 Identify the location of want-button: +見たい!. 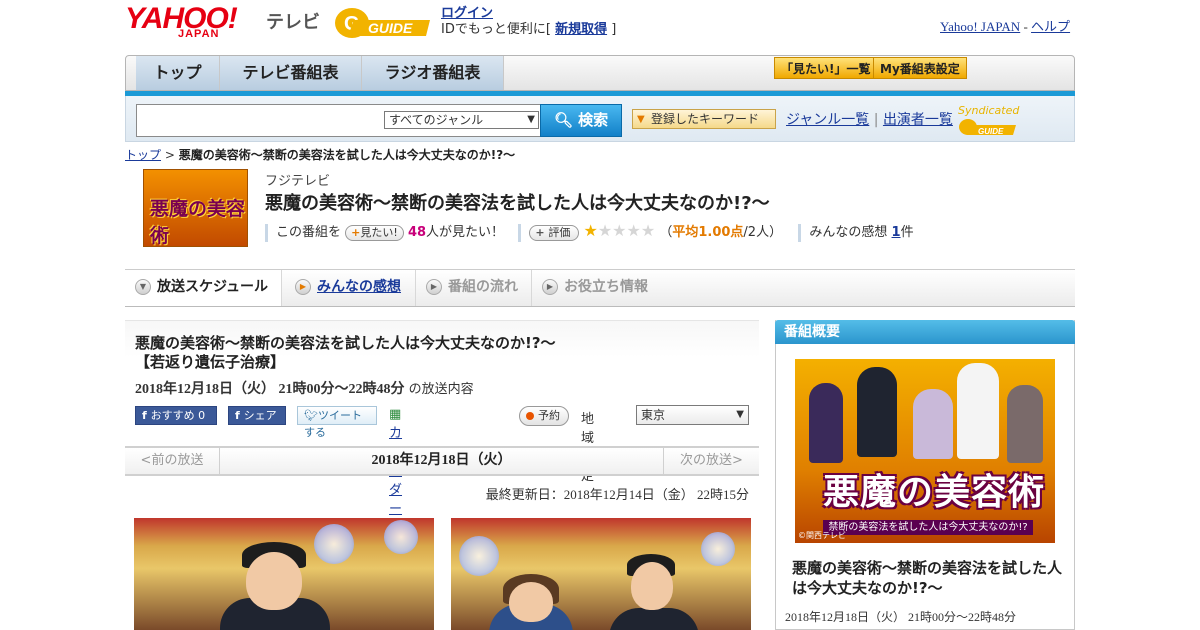
(374, 232).